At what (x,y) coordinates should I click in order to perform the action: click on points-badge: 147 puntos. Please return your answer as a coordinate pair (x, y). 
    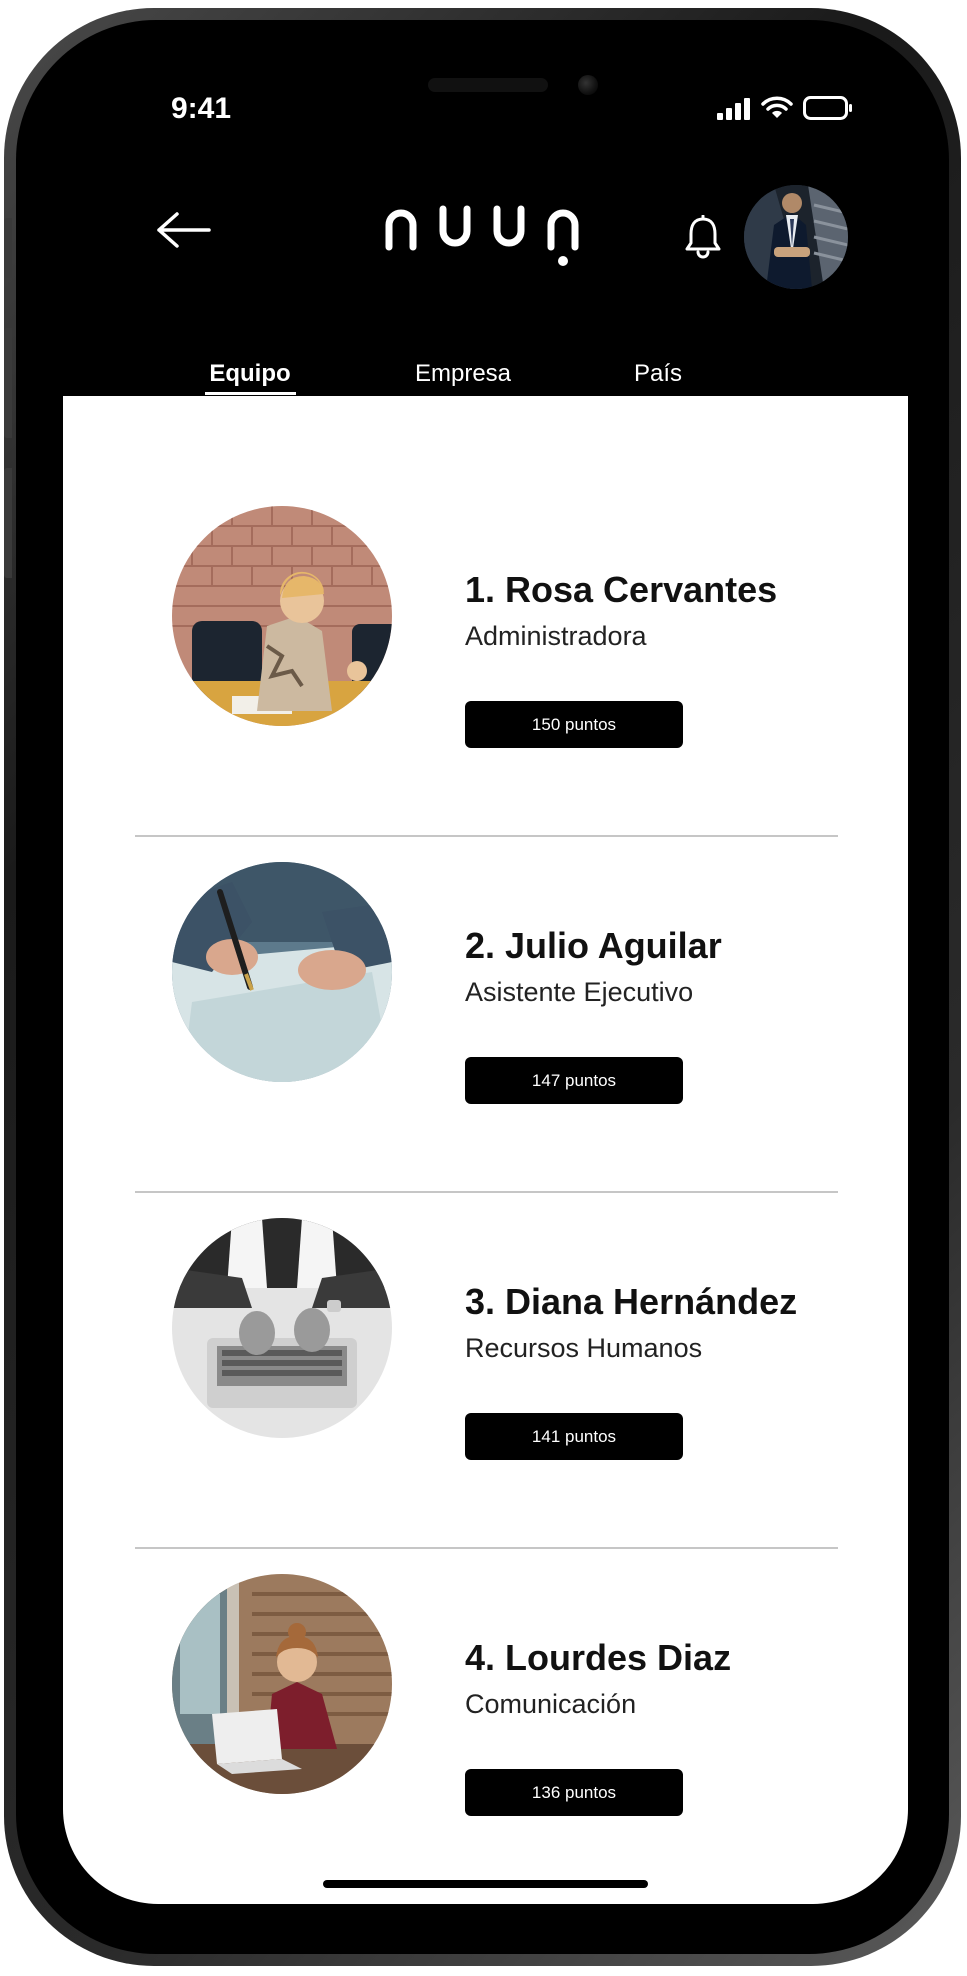
    Looking at the image, I should click on (574, 1080).